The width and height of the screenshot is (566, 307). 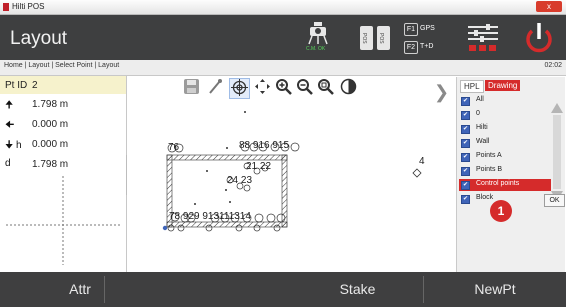 I want to click on instrument-status: C.M. OK, so click(x=316, y=49).